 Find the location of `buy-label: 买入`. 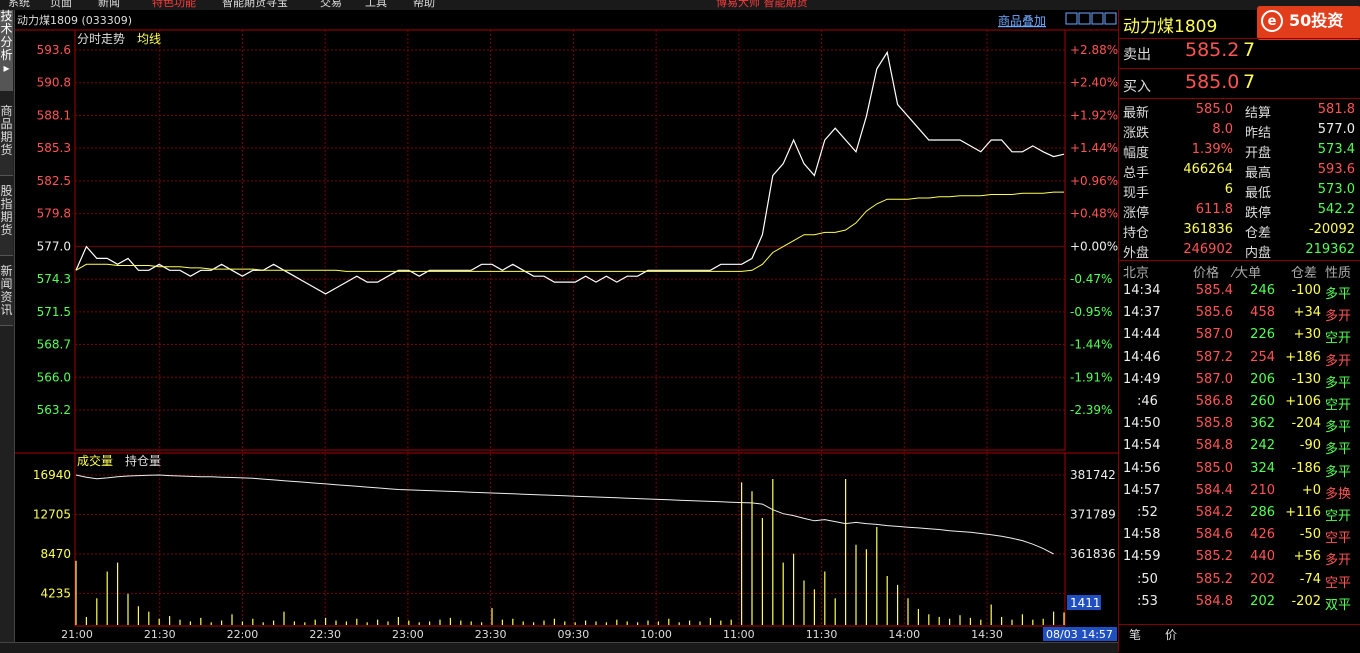

buy-label: 买入 is located at coordinates (1137, 87).